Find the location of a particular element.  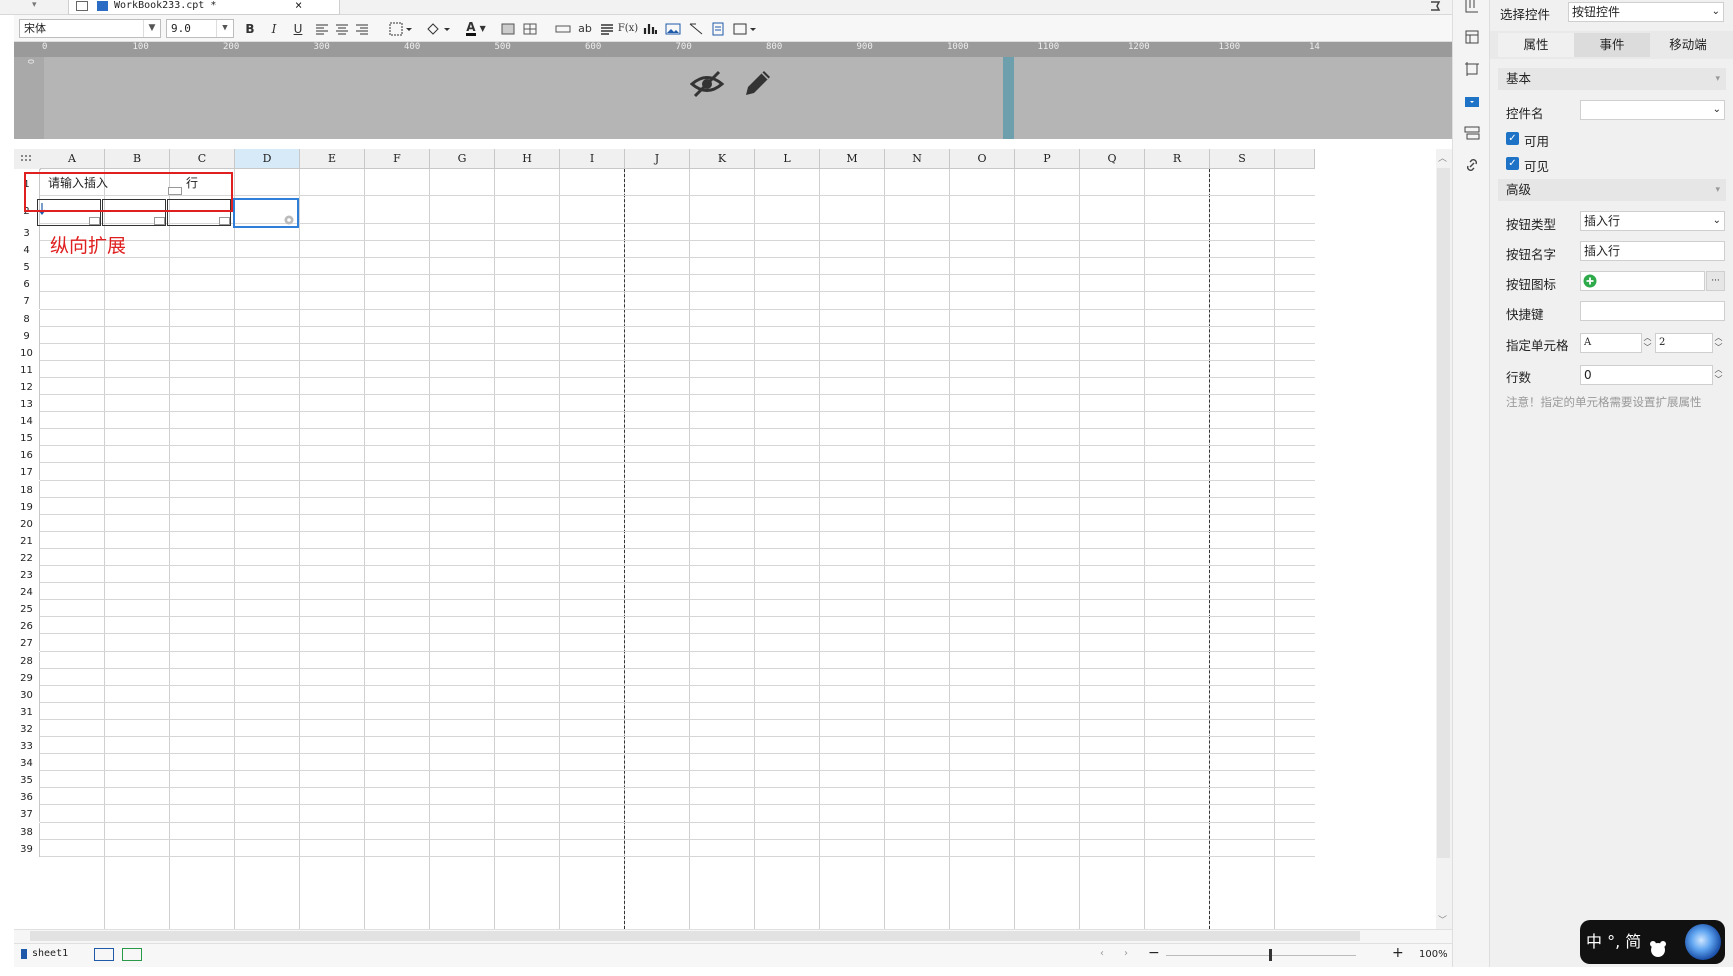

row-header-13: 13 is located at coordinates (27, 404).